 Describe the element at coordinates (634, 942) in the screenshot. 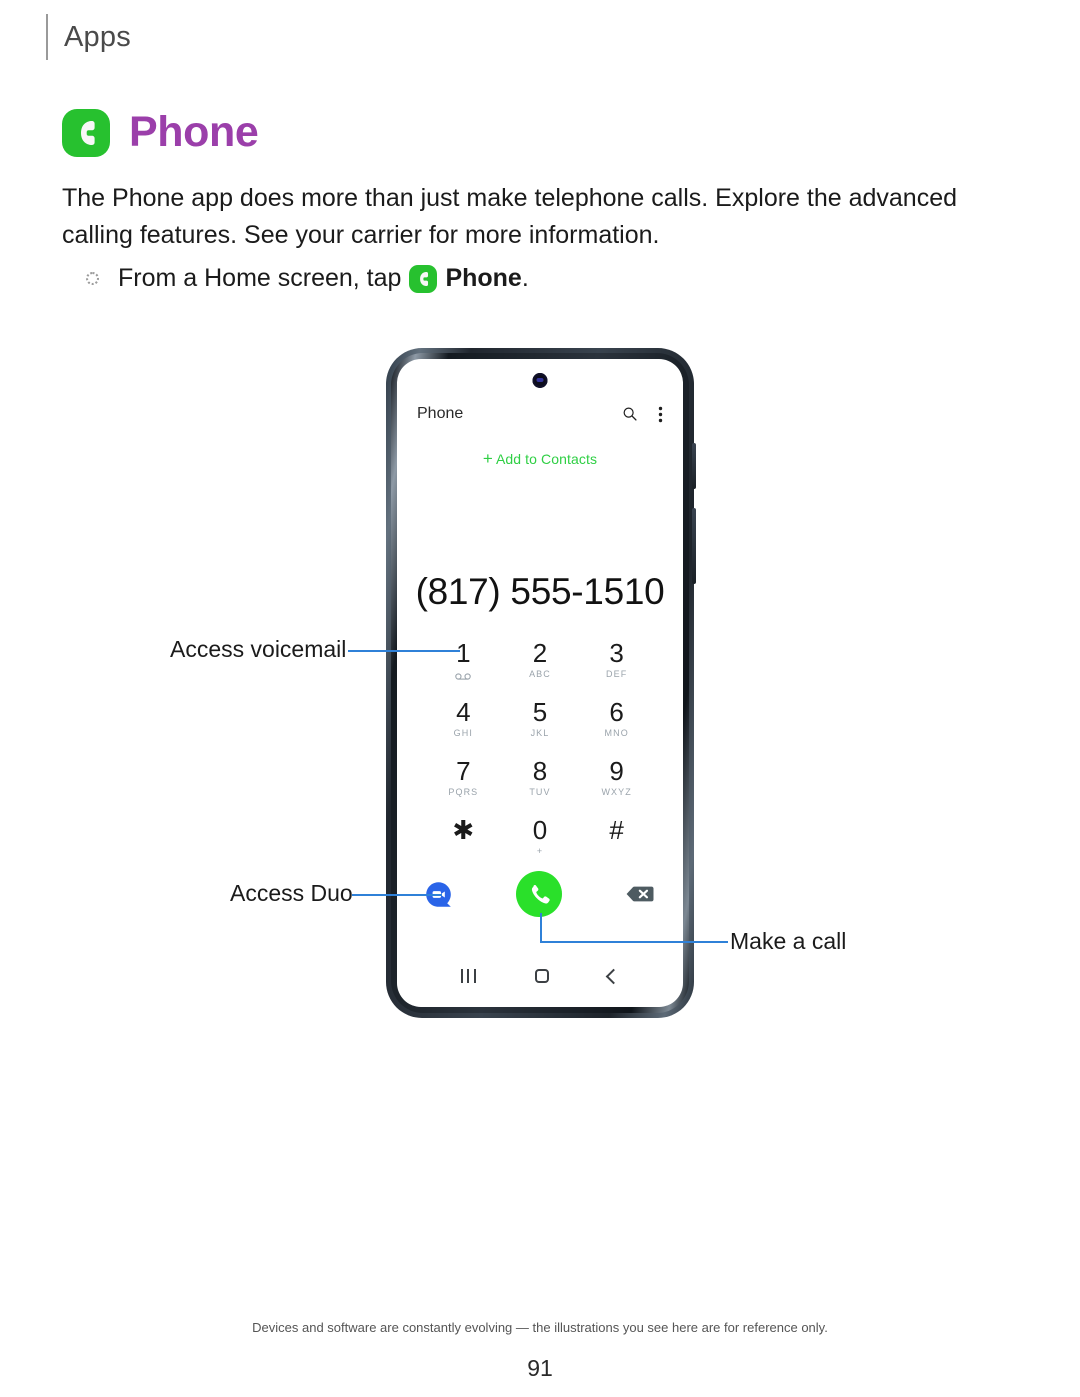

I see `callout-make-a-call-leader-horizontal` at that location.